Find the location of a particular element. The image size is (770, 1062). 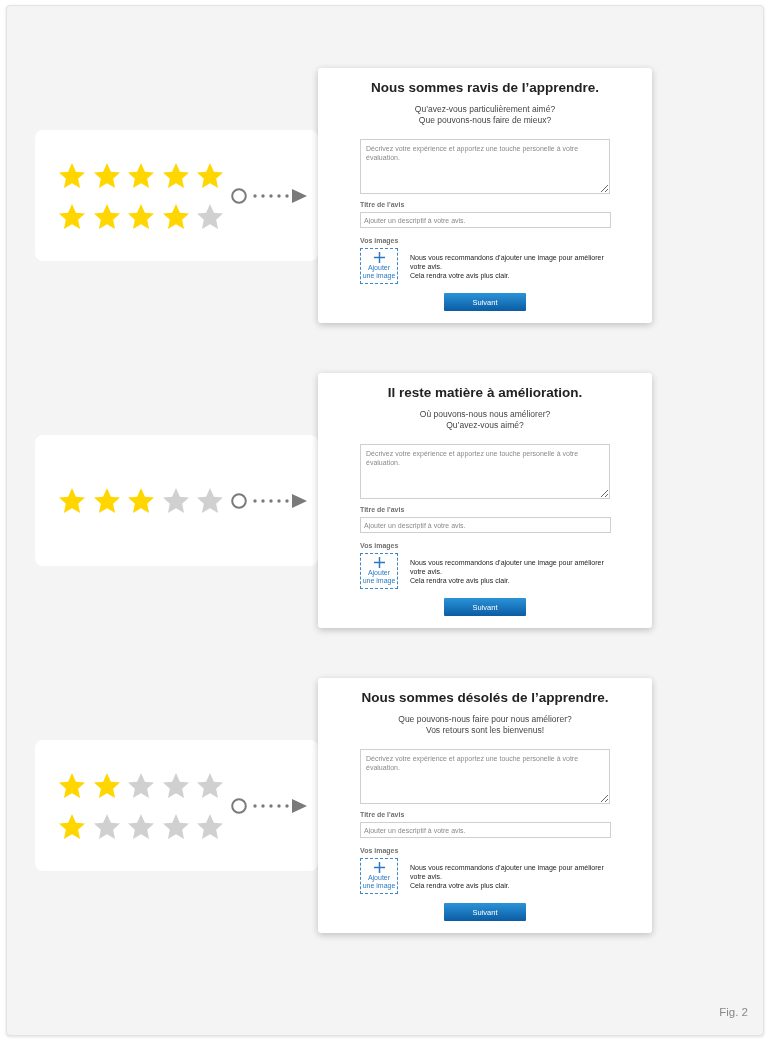

form-title: Il reste matière à amélioration. is located at coordinates (485, 393).